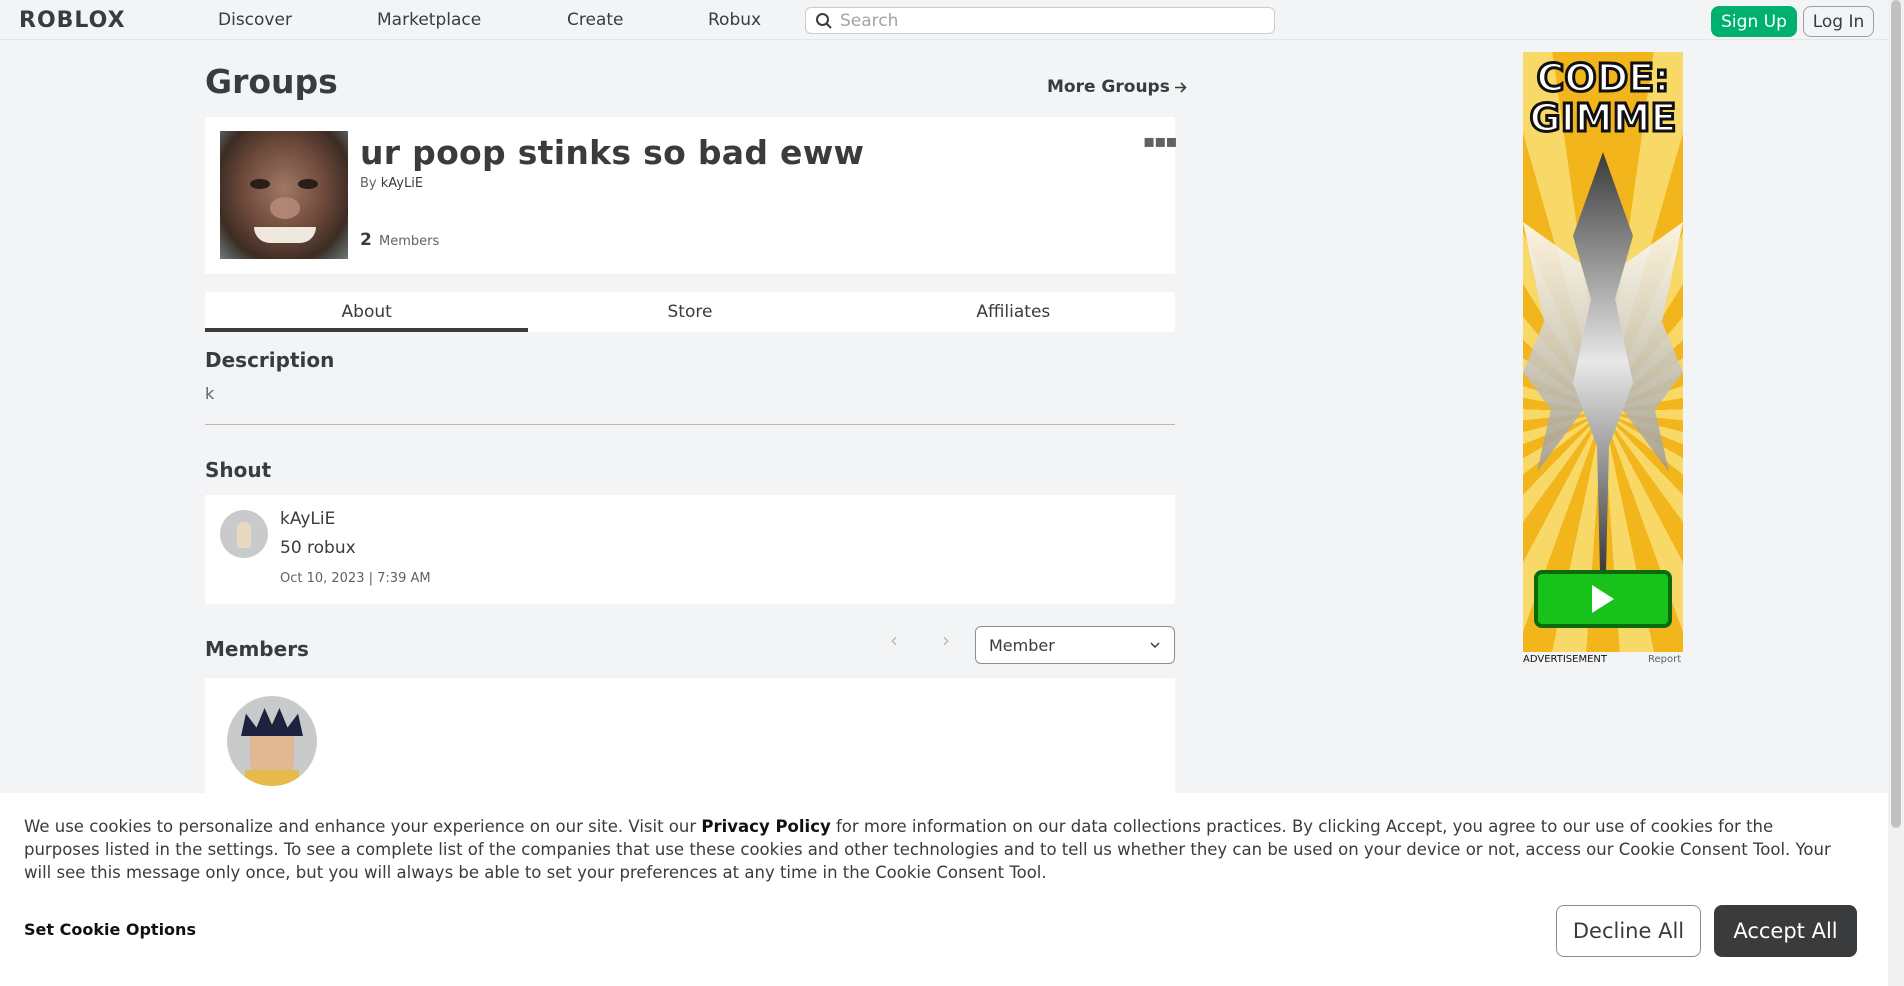 The image size is (1904, 986). What do you see at coordinates (1896, 414) in the screenshot?
I see `scrollbar-thumb` at bounding box center [1896, 414].